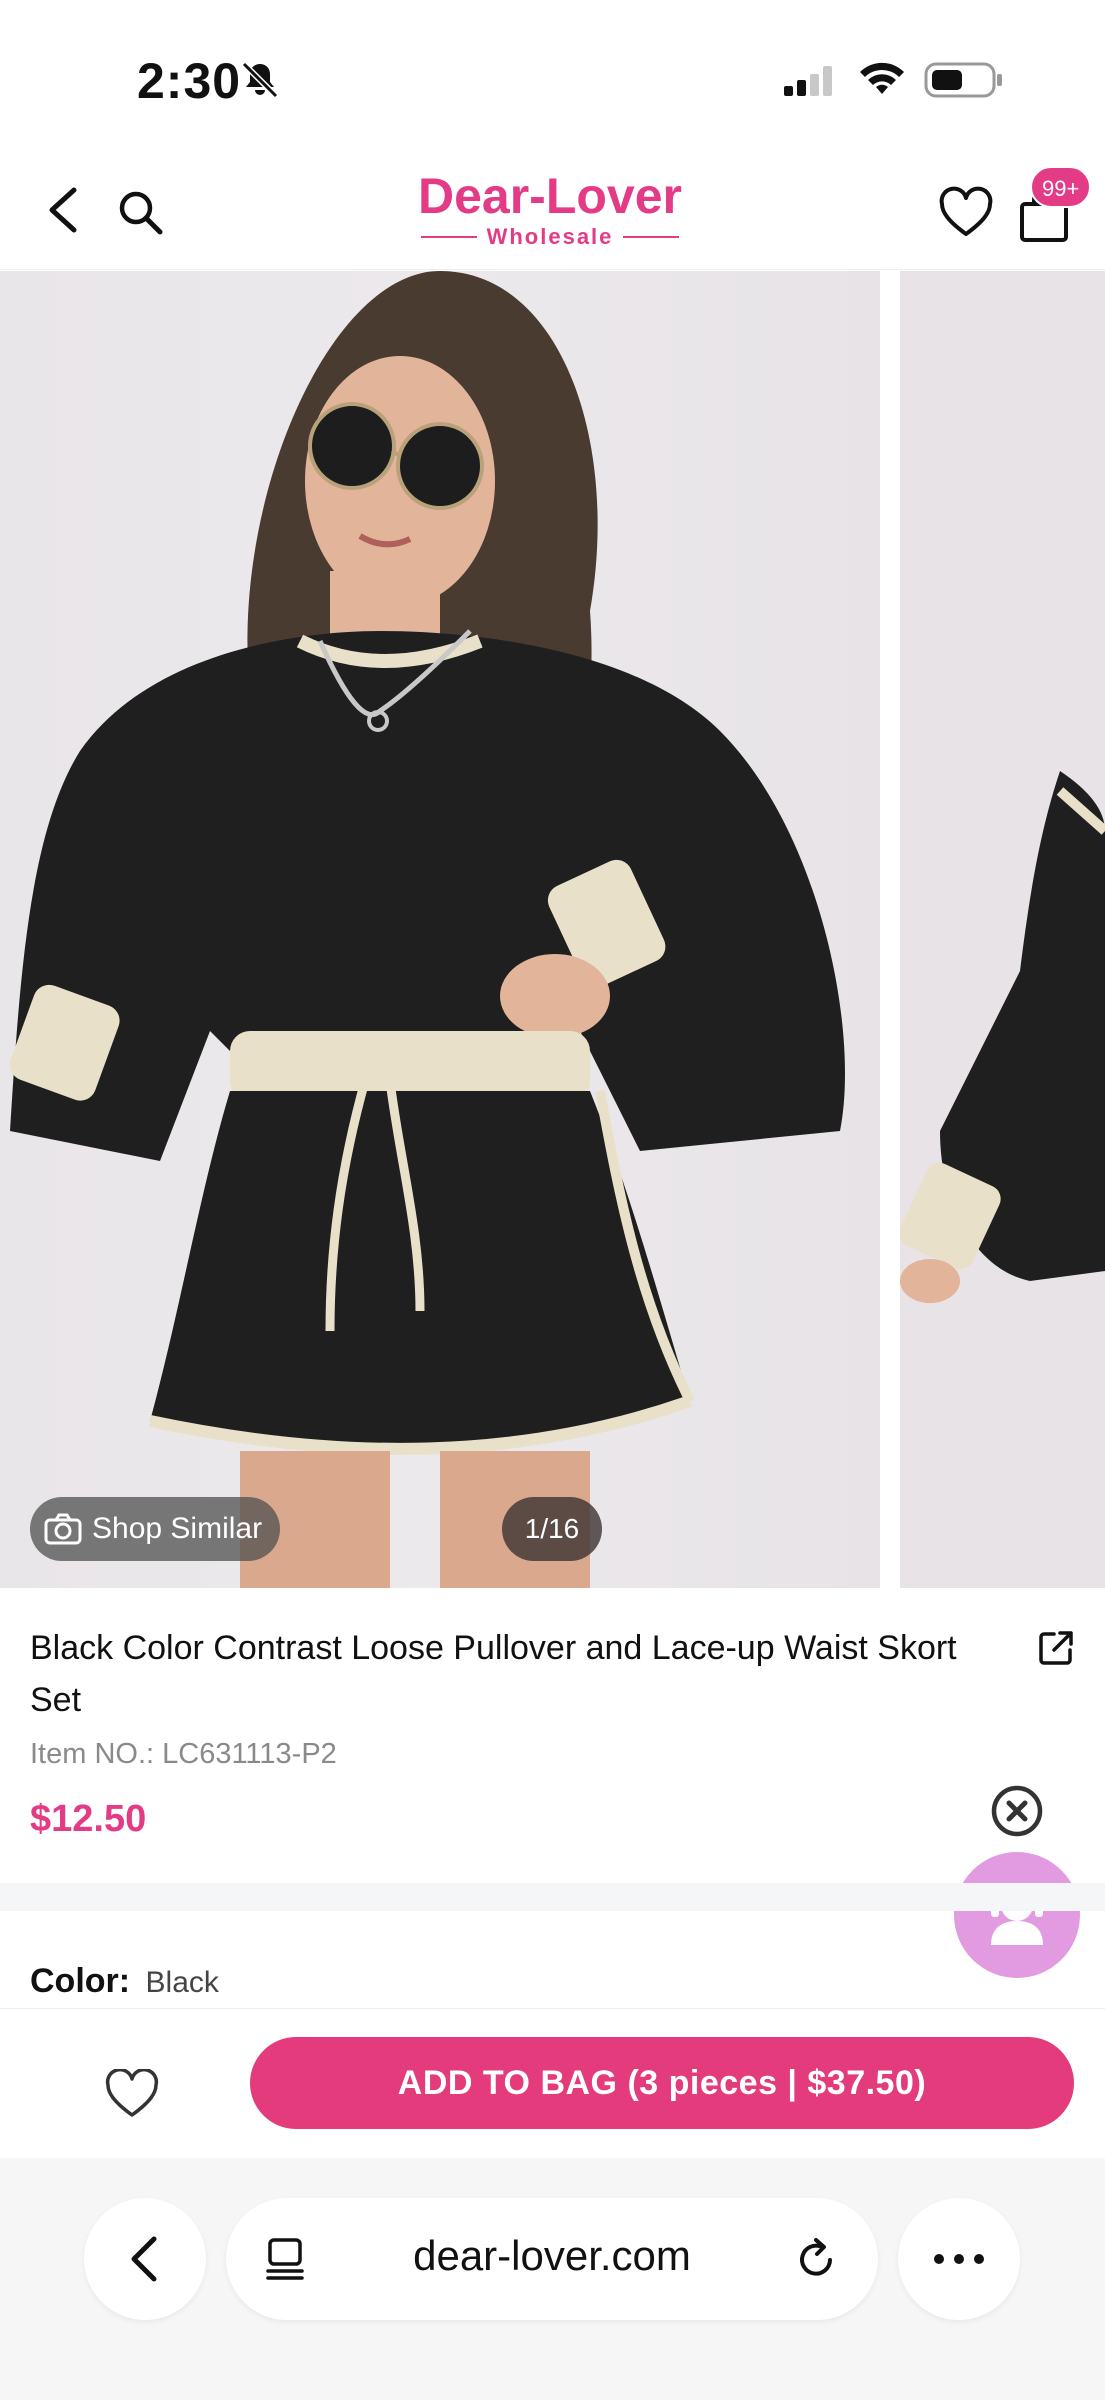 This screenshot has height=2400, width=1105. What do you see at coordinates (1056, 1648) in the screenshot?
I see `share-icon` at bounding box center [1056, 1648].